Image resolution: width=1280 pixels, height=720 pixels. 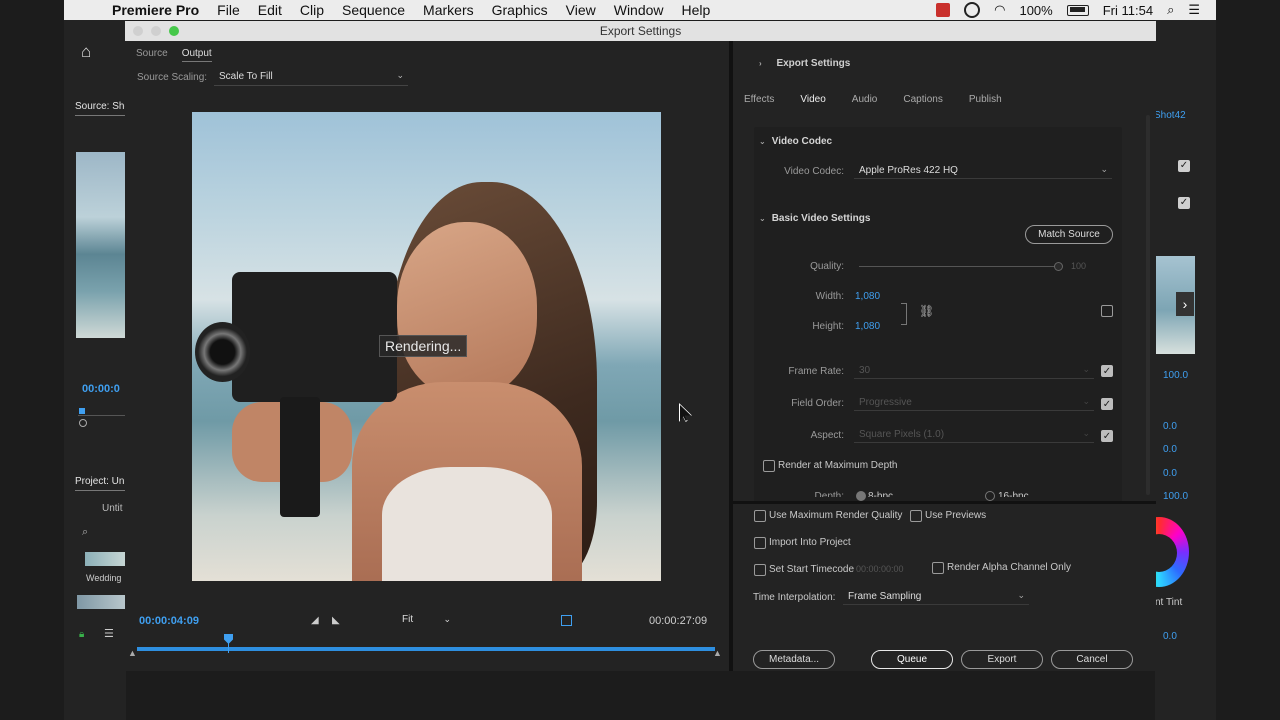 What do you see at coordinates (1170, 10) in the screenshot?
I see `spotlight-search-icon: ⌕` at bounding box center [1170, 10].